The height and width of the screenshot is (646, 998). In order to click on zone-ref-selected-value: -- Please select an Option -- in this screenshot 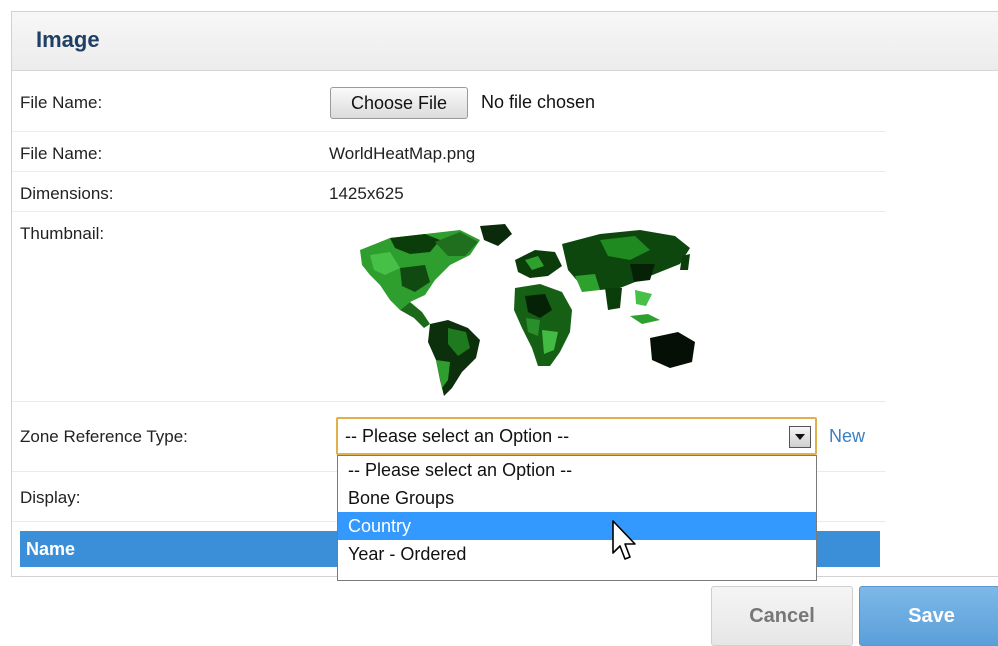, I will do `click(457, 436)`.